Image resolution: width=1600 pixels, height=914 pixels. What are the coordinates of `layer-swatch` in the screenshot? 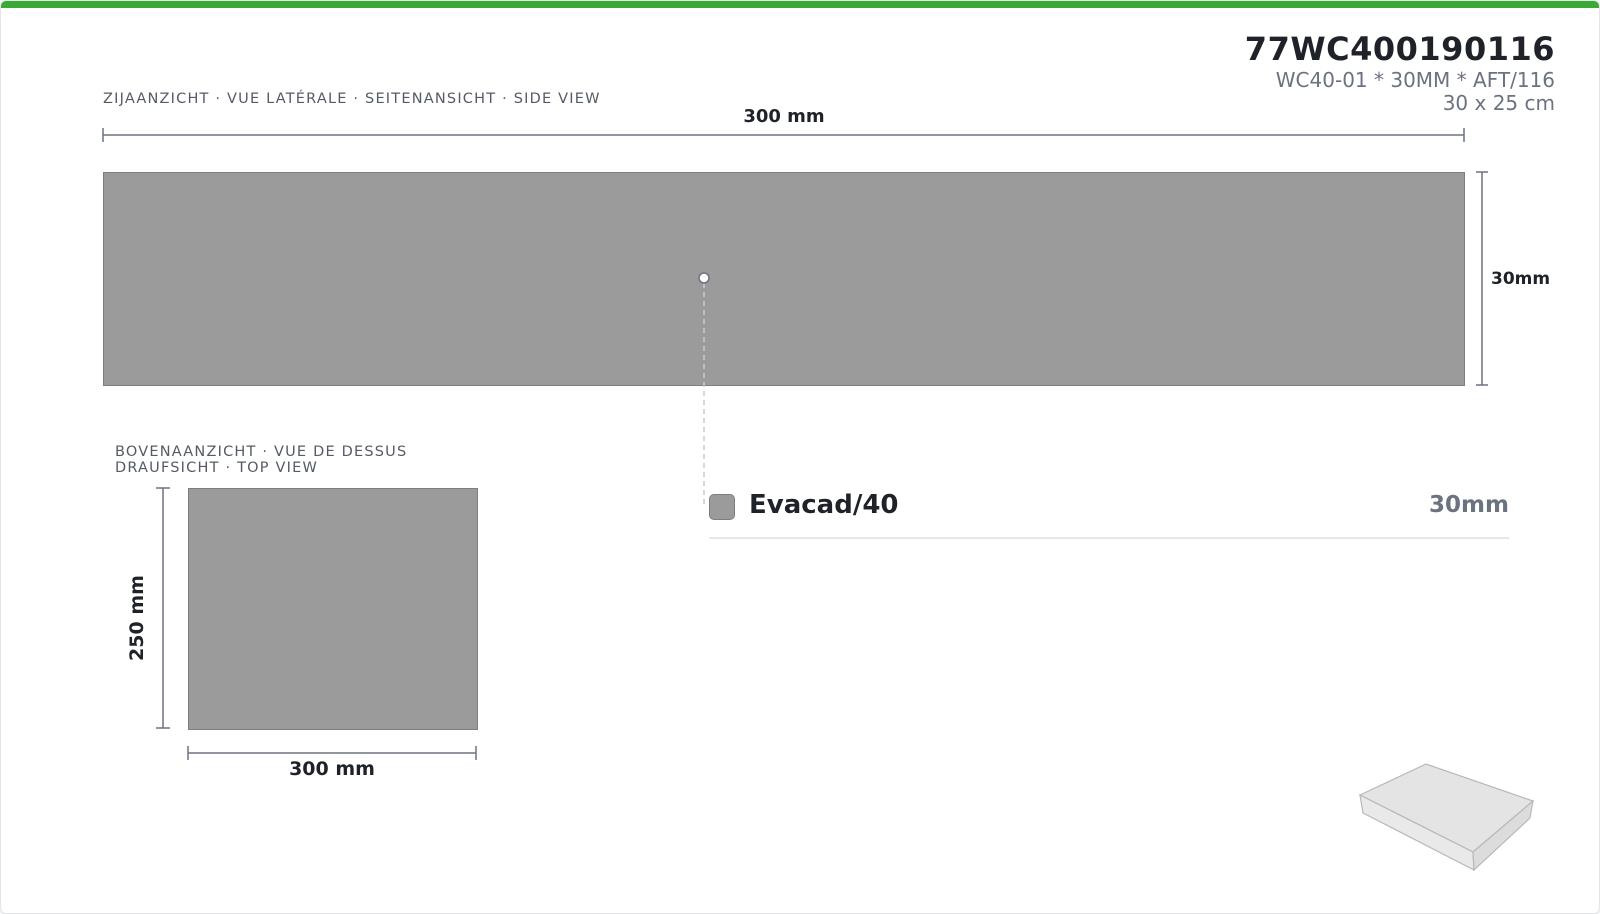 It's located at (722, 507).